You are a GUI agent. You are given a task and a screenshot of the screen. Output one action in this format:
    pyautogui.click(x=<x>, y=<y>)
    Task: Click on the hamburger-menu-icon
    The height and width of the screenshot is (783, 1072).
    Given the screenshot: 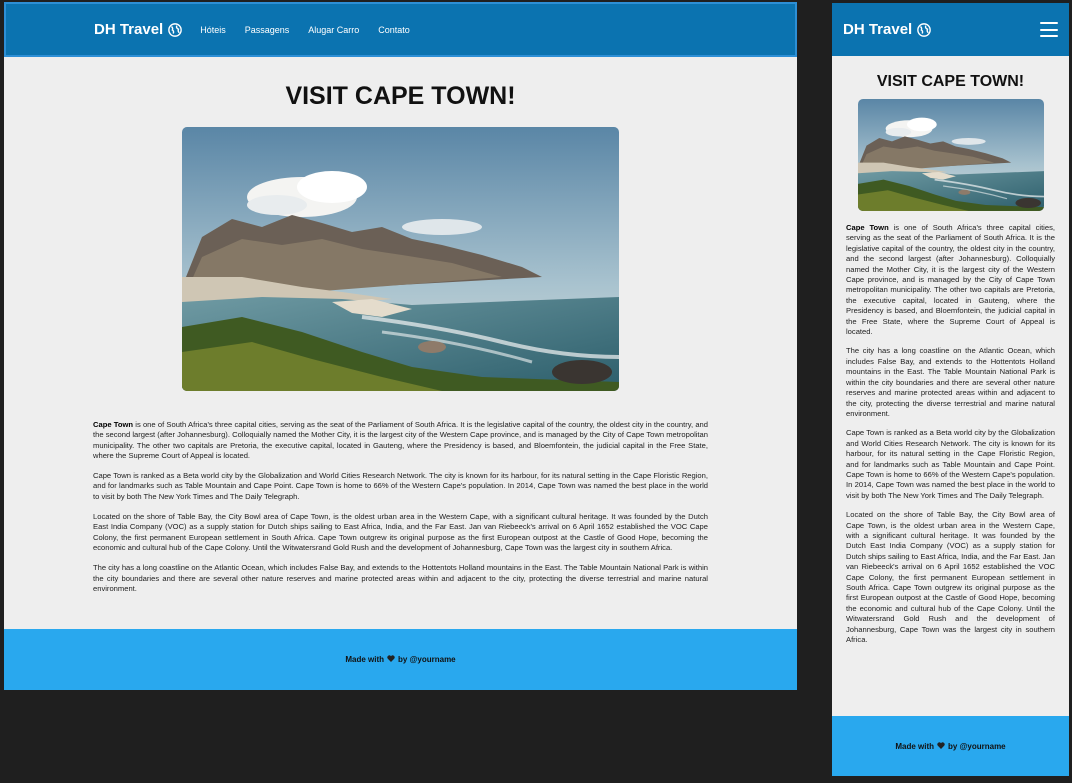 What is the action you would take?
    pyautogui.click(x=1049, y=29)
    